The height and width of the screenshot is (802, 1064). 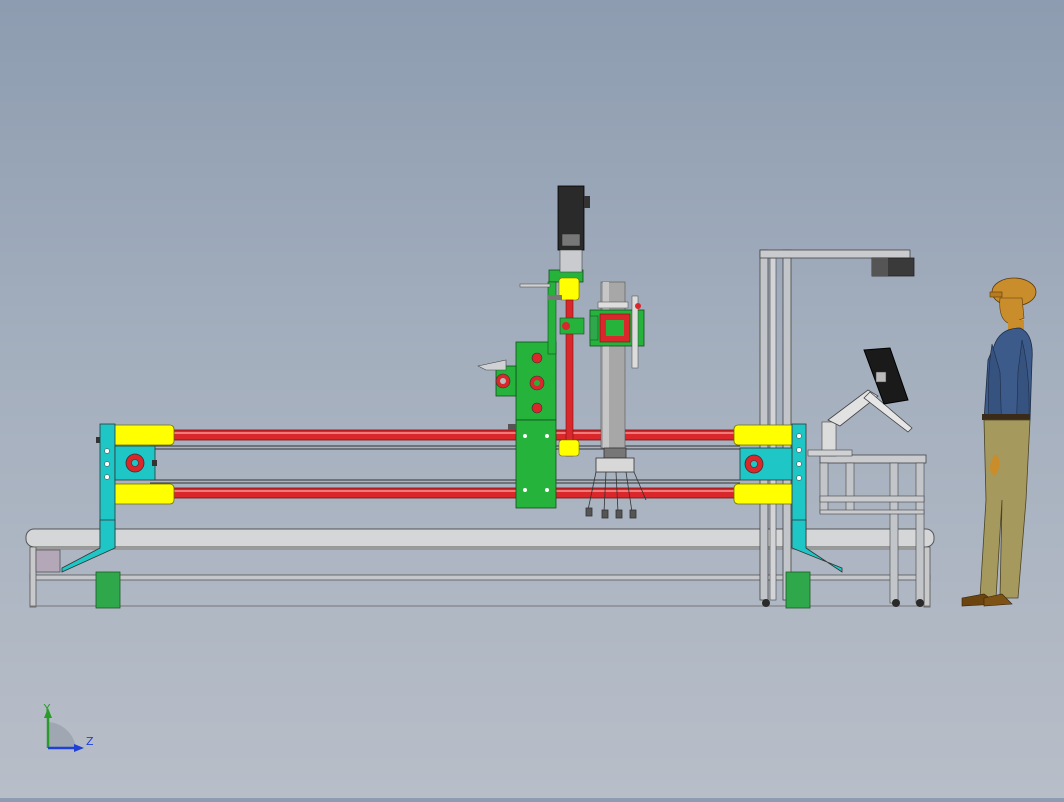 What do you see at coordinates (68, 727) in the screenshot?
I see `axis-triad-icon: Y Z` at bounding box center [68, 727].